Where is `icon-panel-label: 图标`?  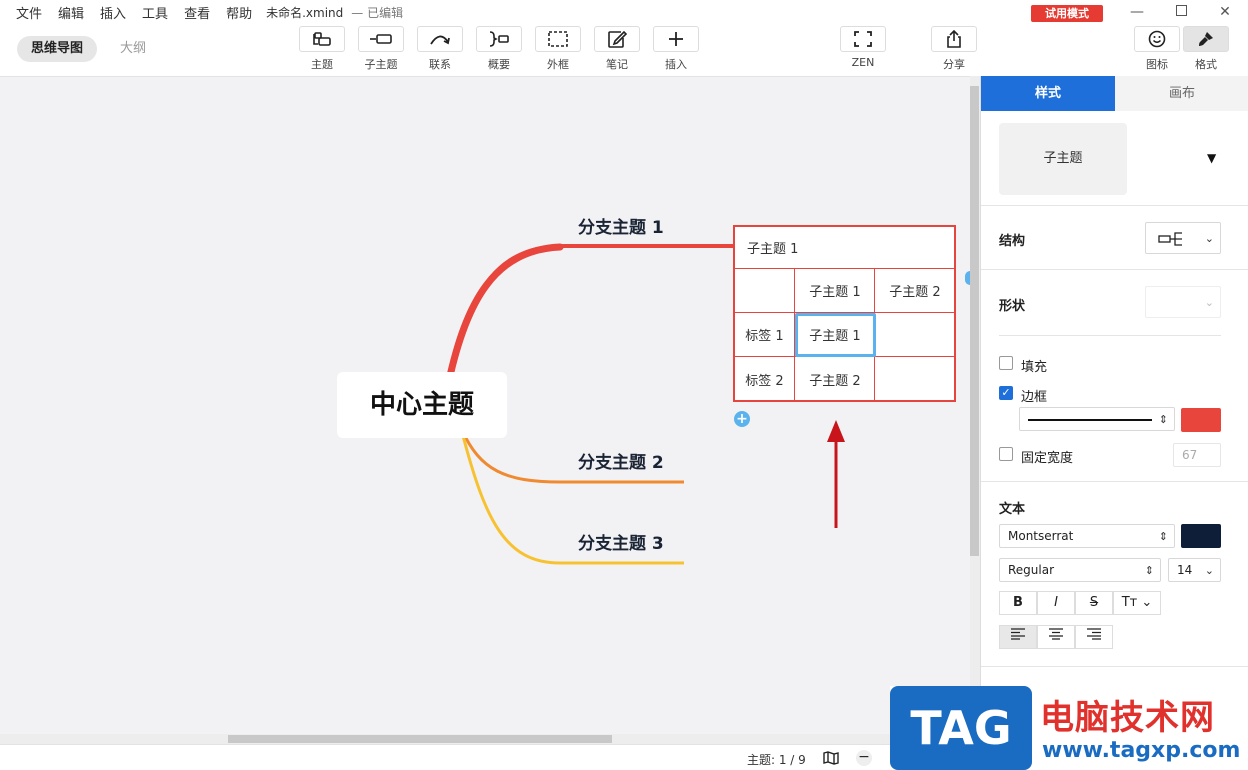
icon-panel-label: 图标 is located at coordinates (1157, 64).